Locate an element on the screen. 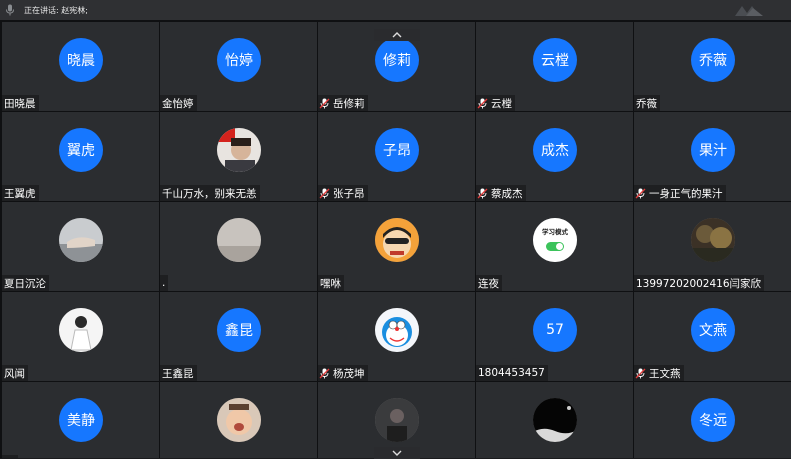 This screenshot has width=791, height=459. participant-nameplate: 云樘 is located at coordinates (495, 103).